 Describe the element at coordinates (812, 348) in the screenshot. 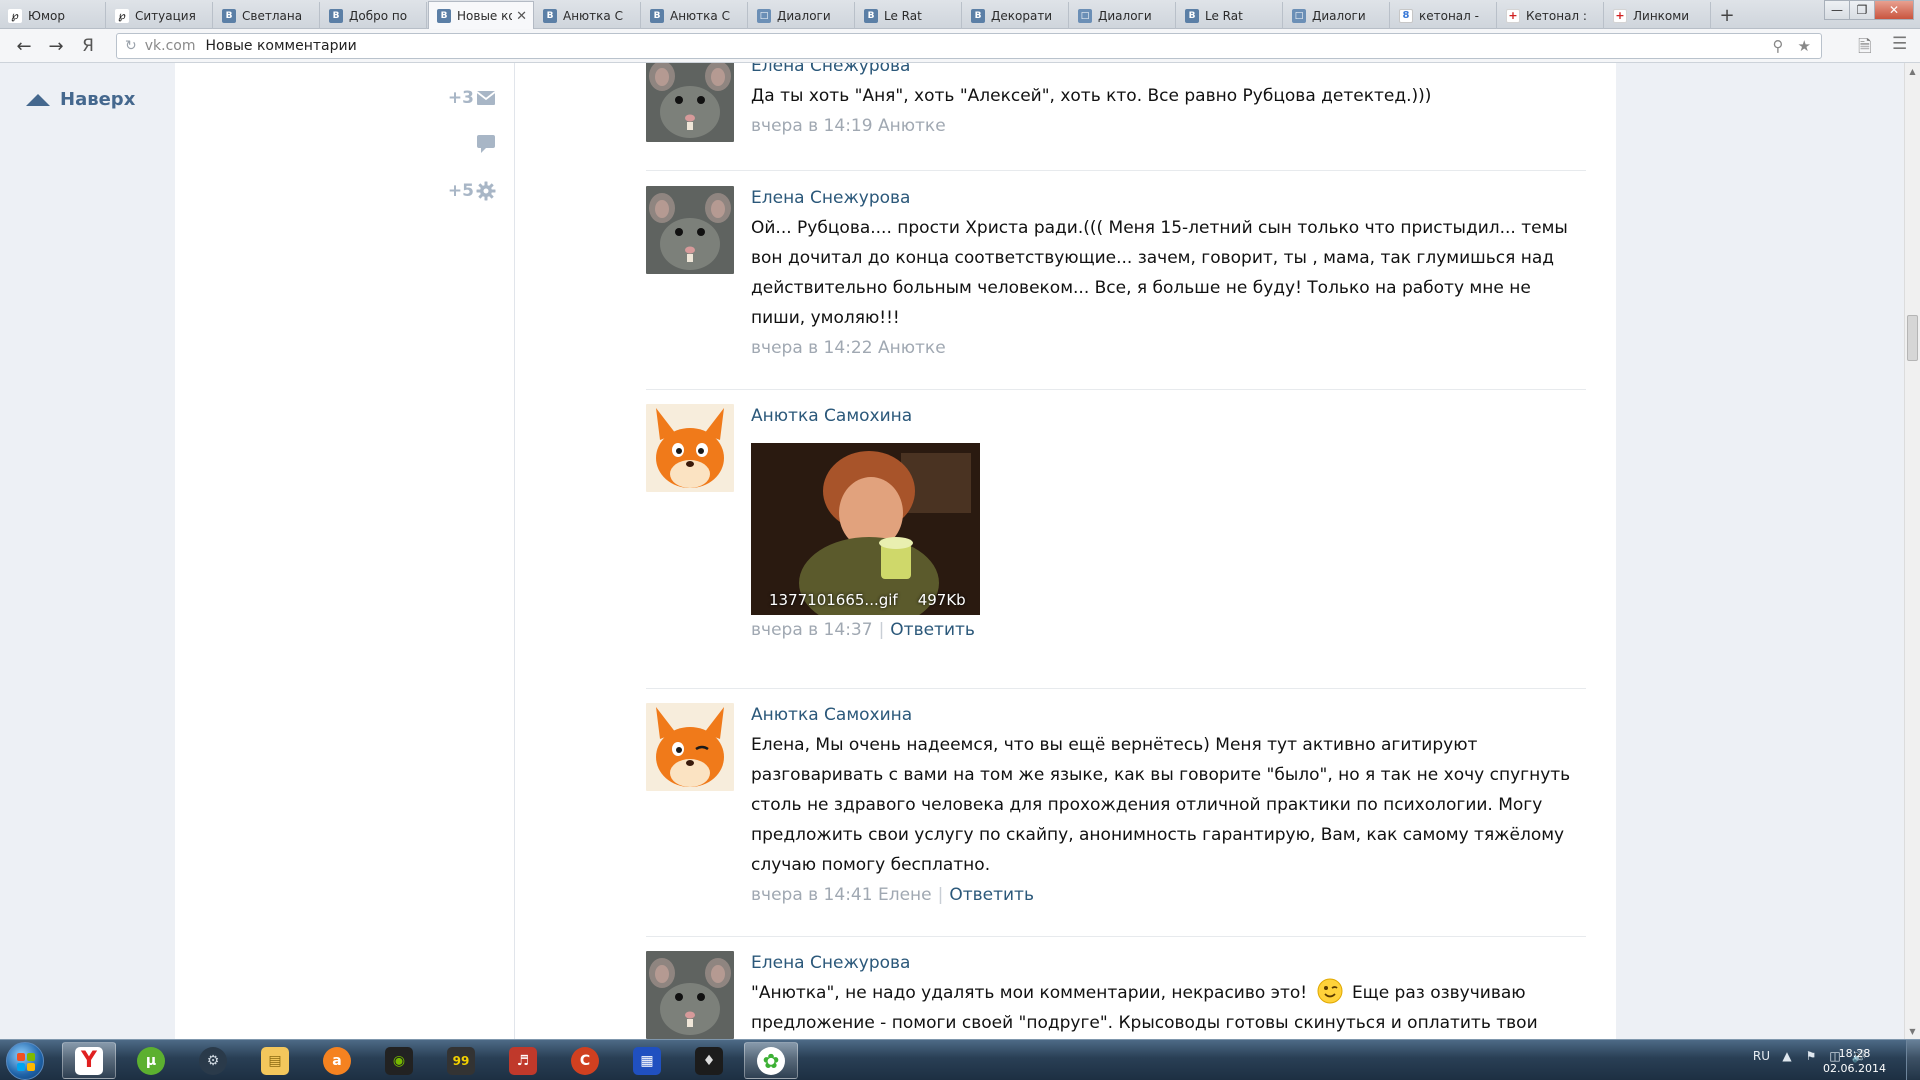

I see `comment-time: вчера в 14:22` at that location.